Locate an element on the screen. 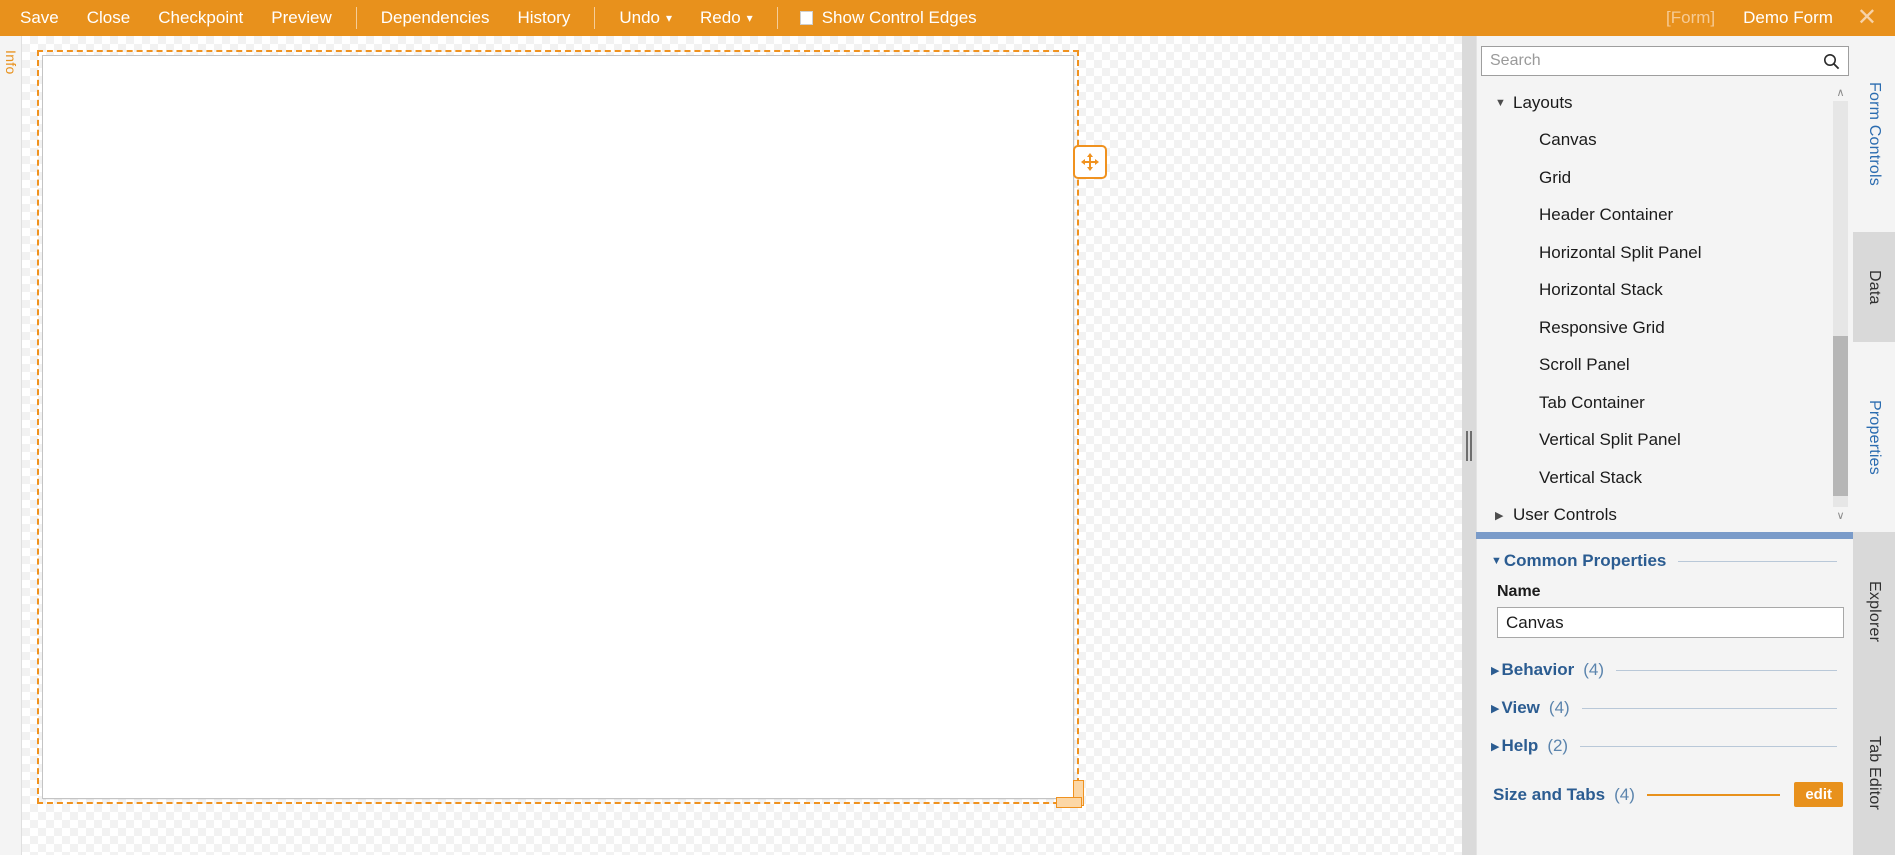  search-icon is located at coordinates (1831, 61).